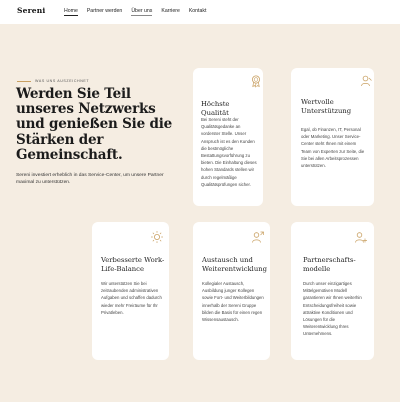  I want to click on section-eyebrow: WAS UNS AUSZEICHNET, so click(53, 81).